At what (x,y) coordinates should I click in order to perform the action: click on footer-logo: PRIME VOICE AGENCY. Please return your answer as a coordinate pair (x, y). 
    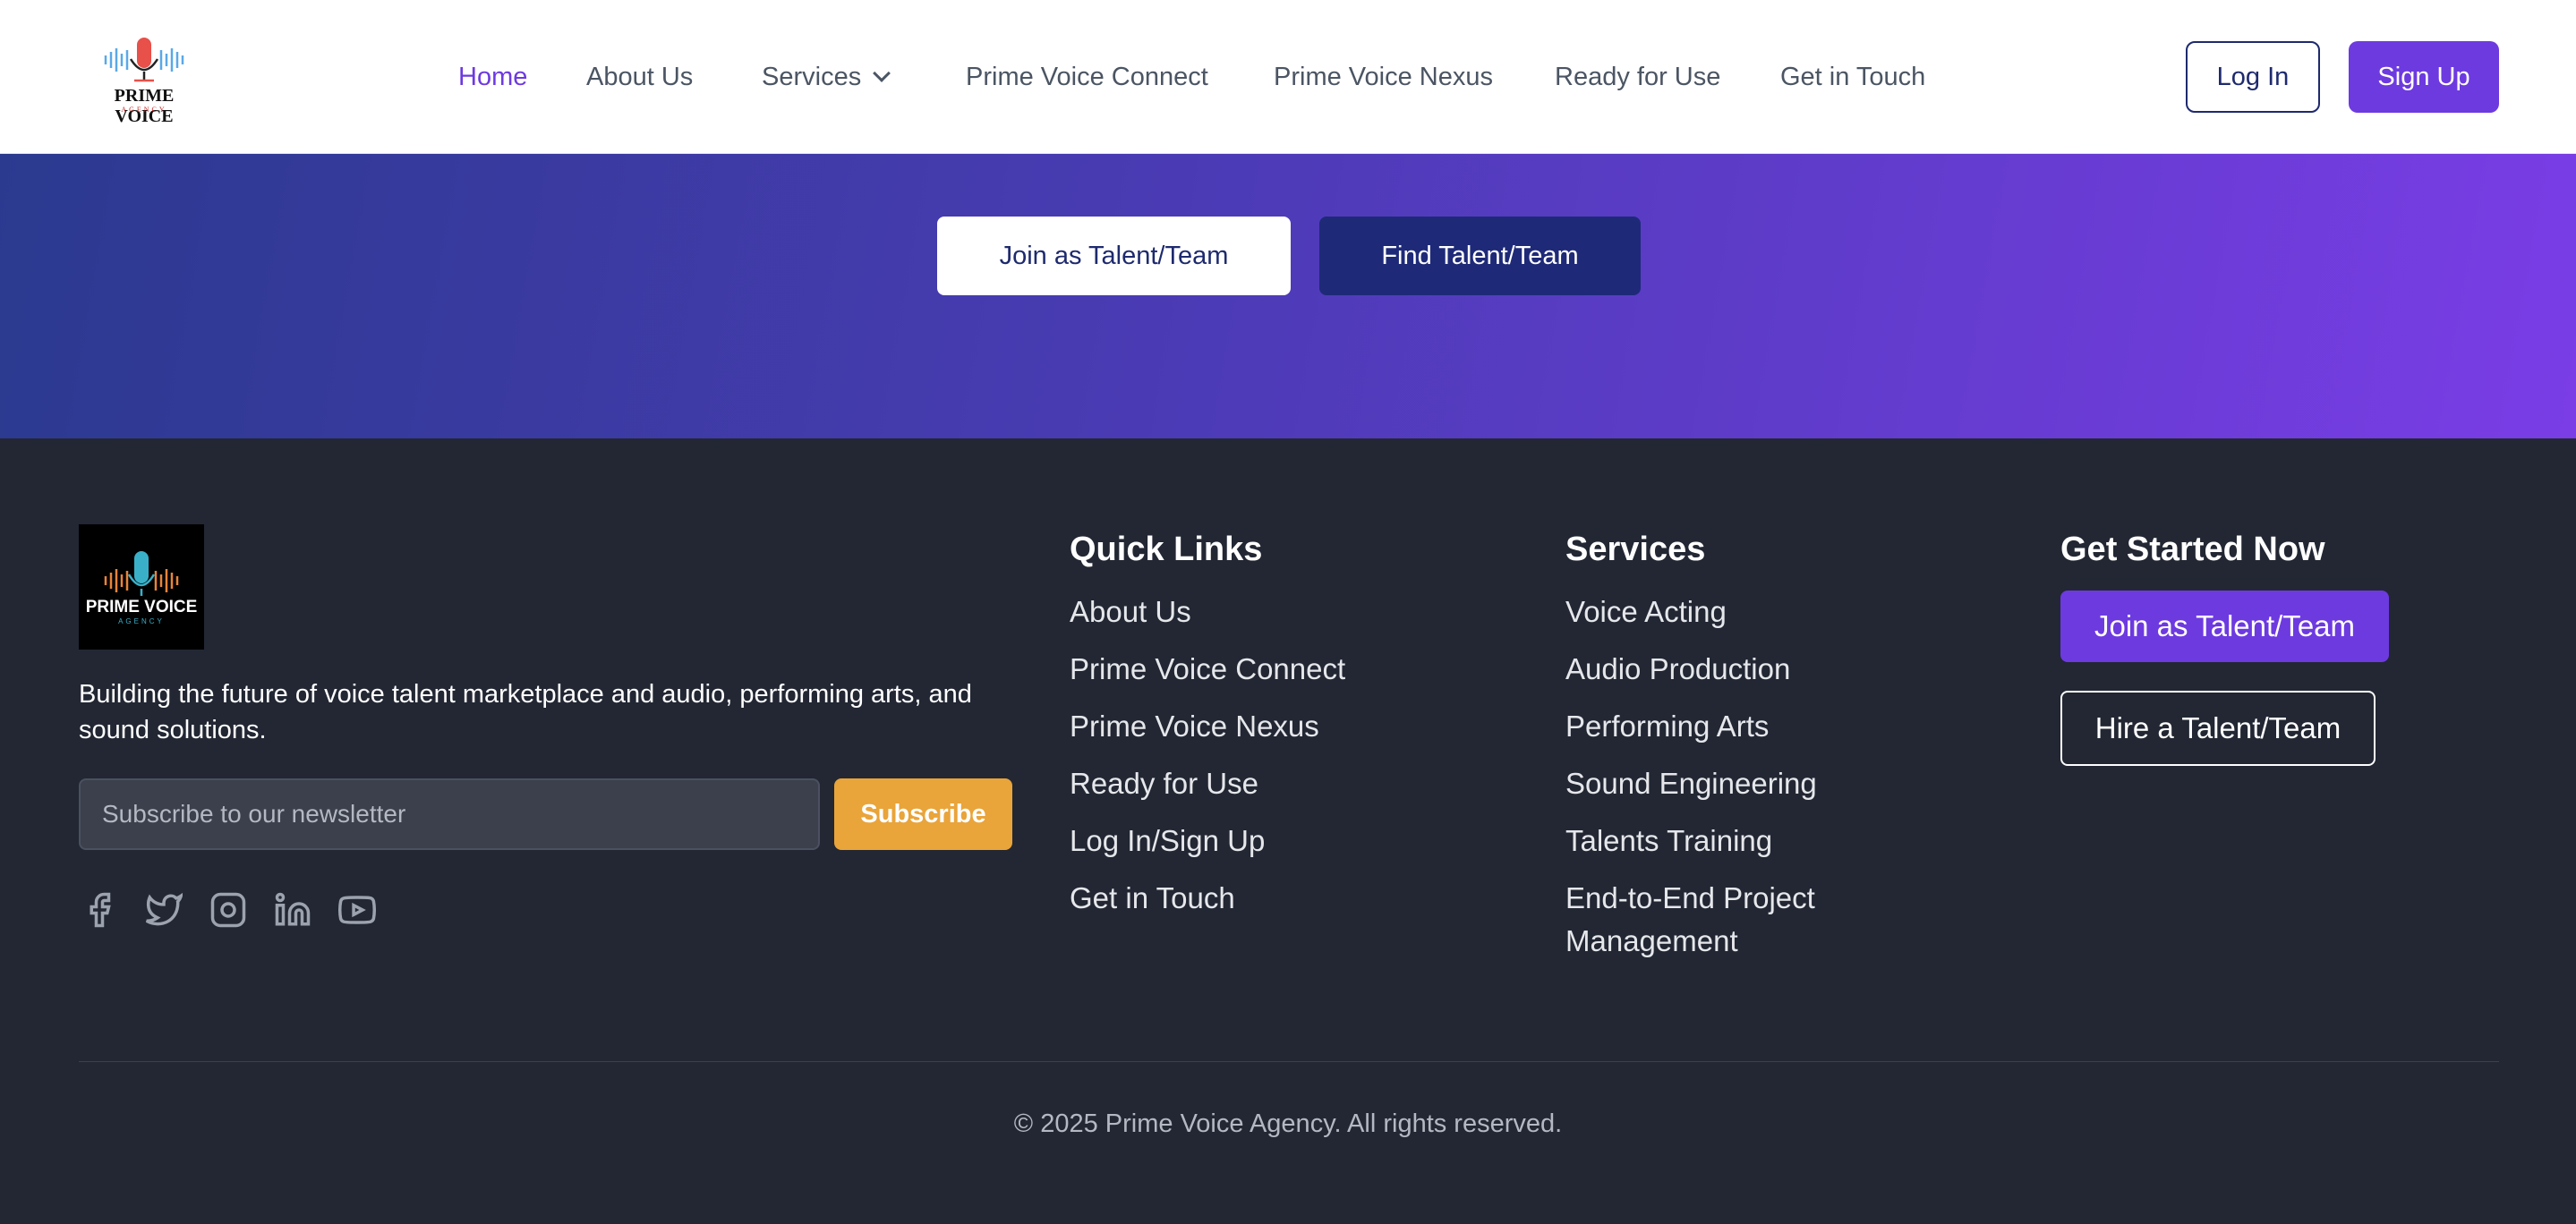
    Looking at the image, I should click on (141, 587).